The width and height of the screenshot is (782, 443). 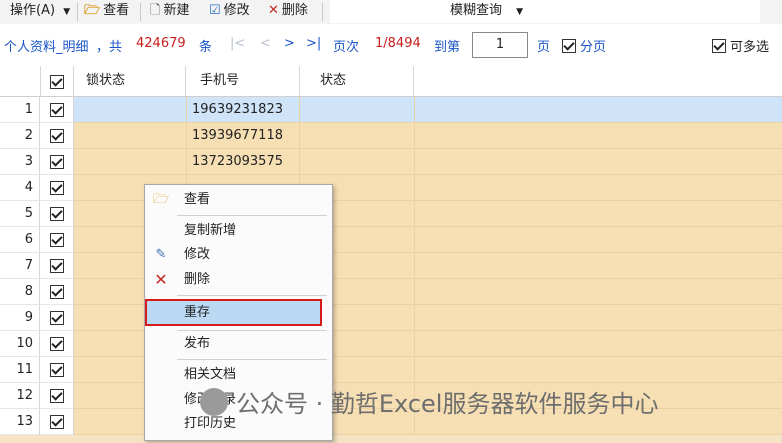 I want to click on toolbar: 操作(A) ▼ 🗁 查看 🗋 新建 ☑ 修改 ✕ 删除 模糊查询 ▼, so click(x=391, y=12).